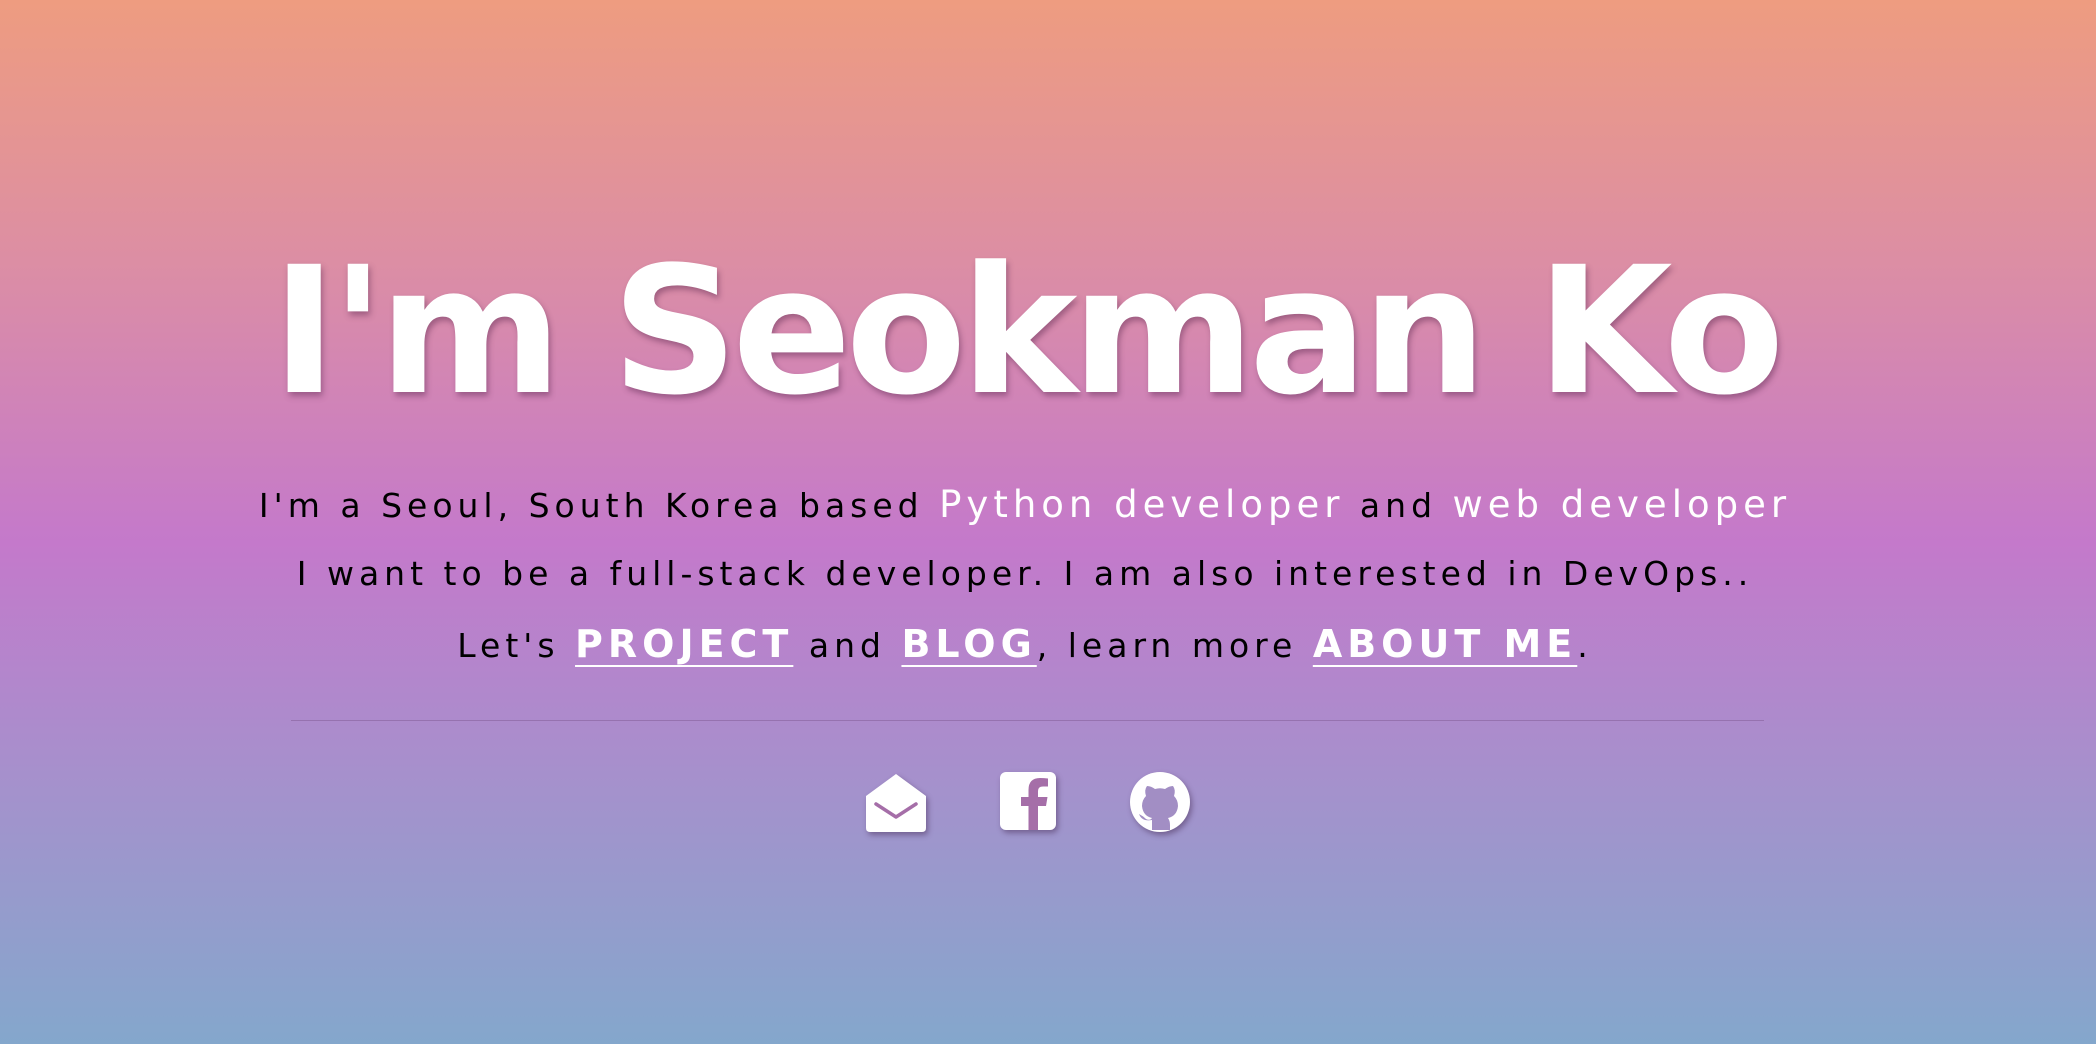 The height and width of the screenshot is (1044, 2096). I want to click on github-link, so click(1160, 802).